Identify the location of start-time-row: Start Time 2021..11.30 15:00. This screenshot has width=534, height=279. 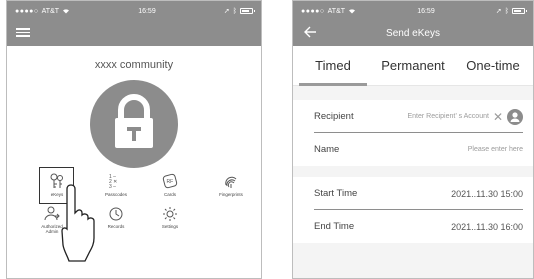
(413, 193).